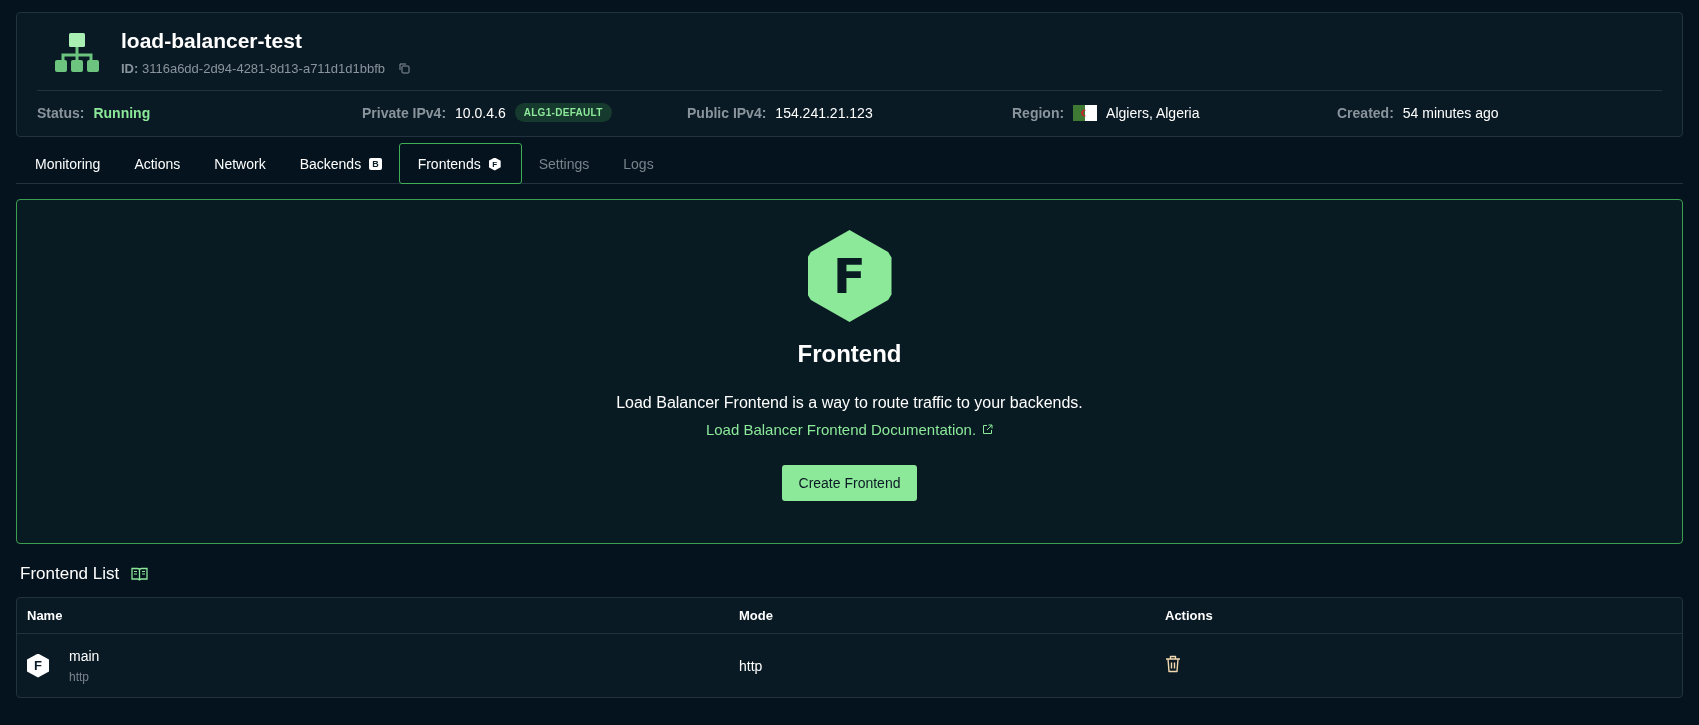 This screenshot has height=725, width=1699. Describe the element at coordinates (460, 163) in the screenshot. I see `tab: Frontends F` at that location.